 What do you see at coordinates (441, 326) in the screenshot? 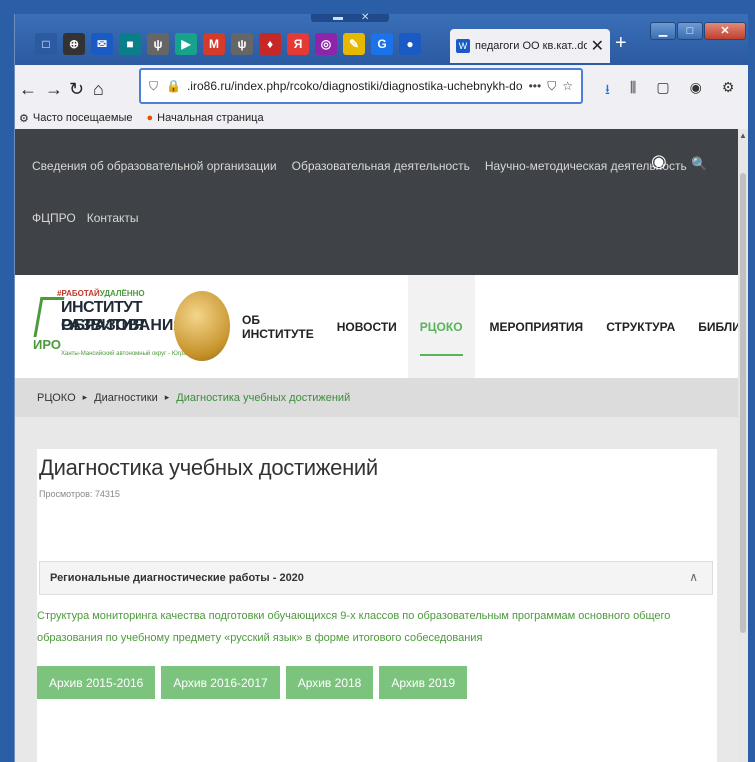
I see `menu-item: РЦОКО` at bounding box center [441, 326].